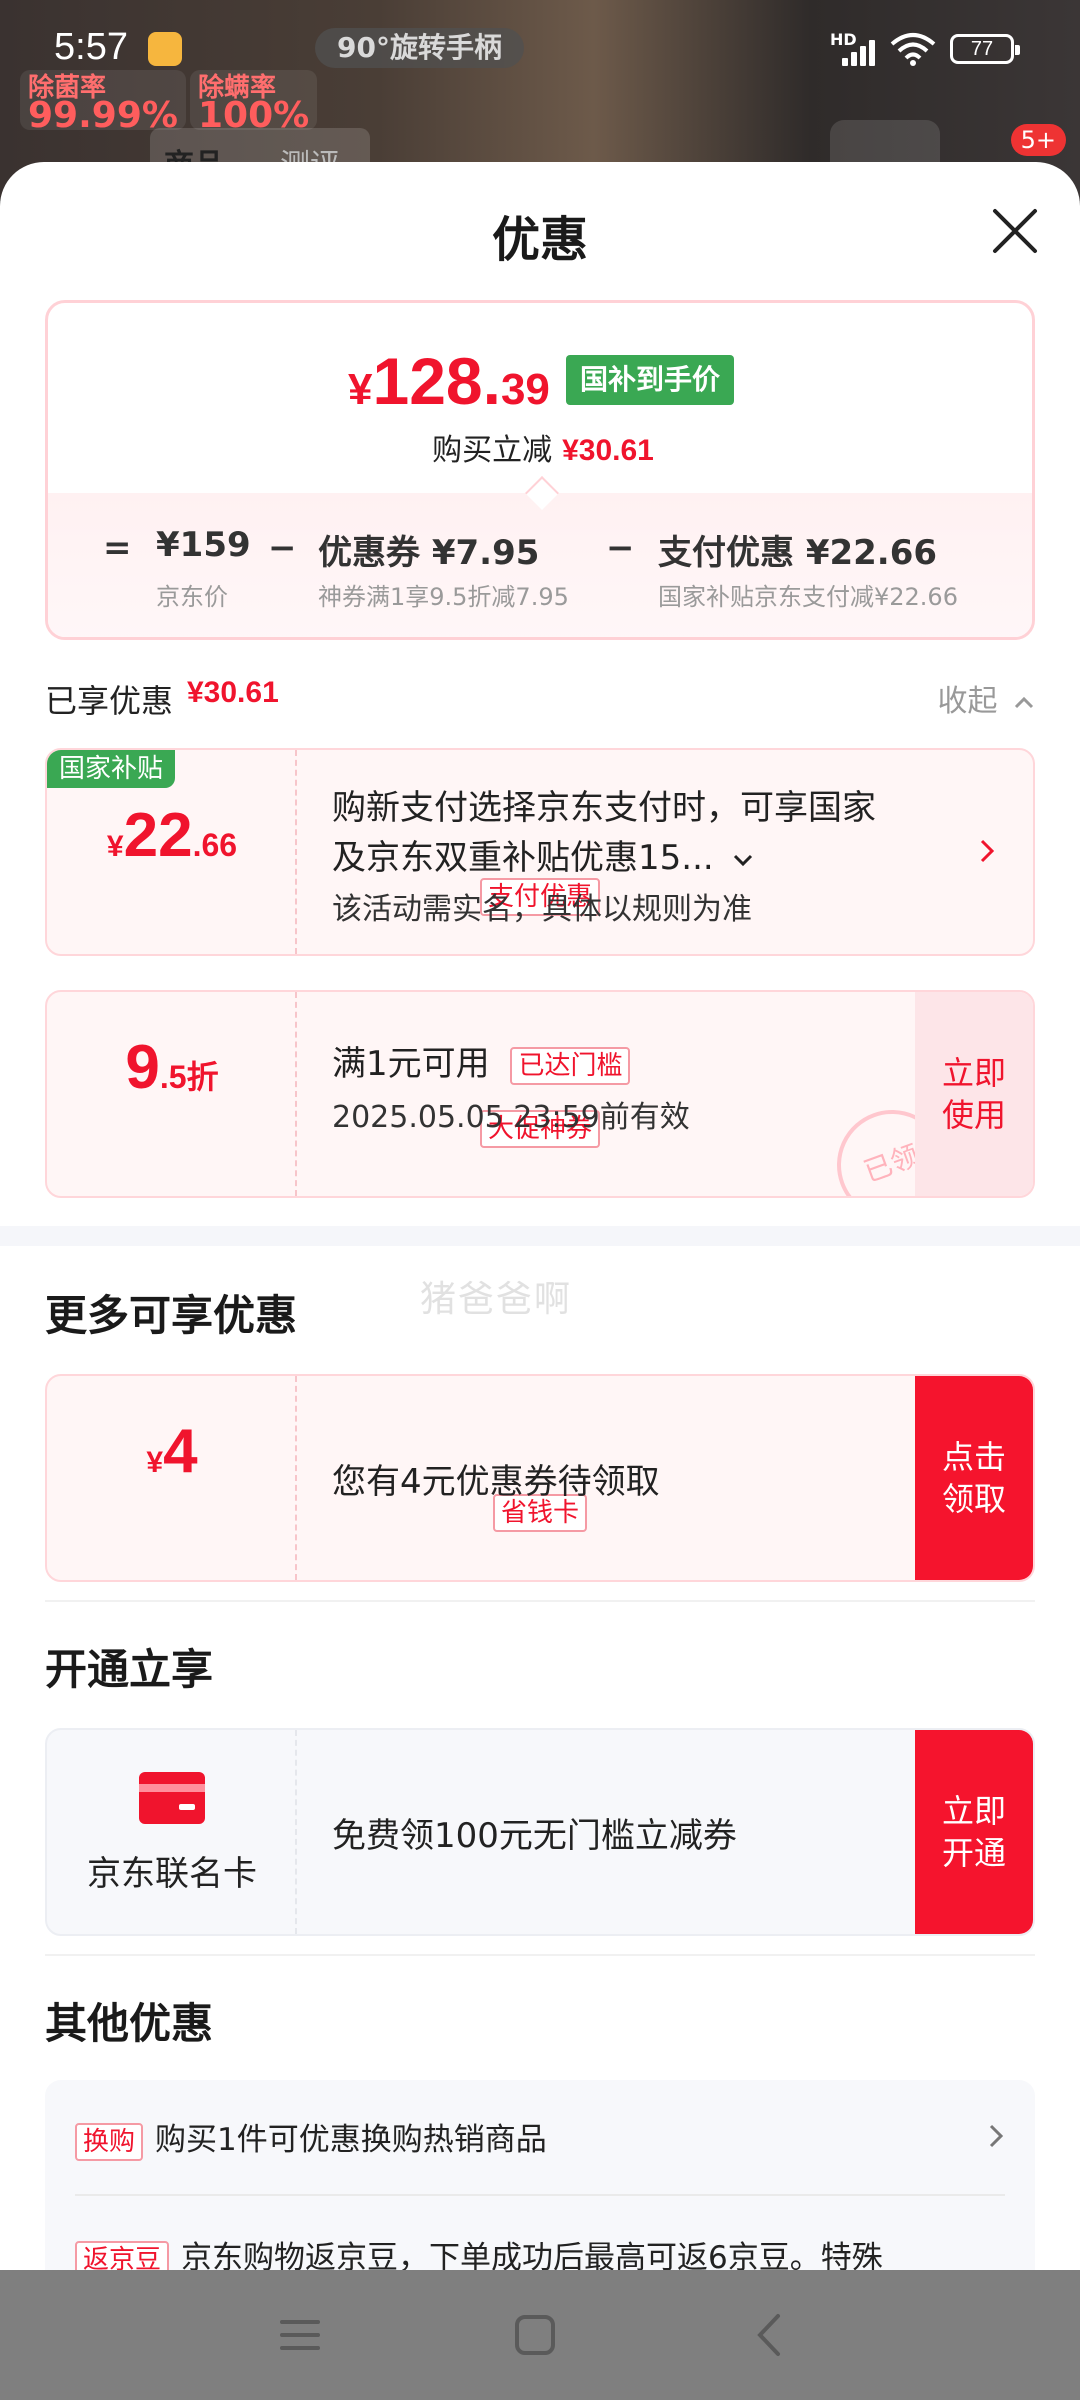 The width and height of the screenshot is (1080, 2400). I want to click on coupon-discount-label: 神券满1享9.5折减7.95, so click(443, 597).